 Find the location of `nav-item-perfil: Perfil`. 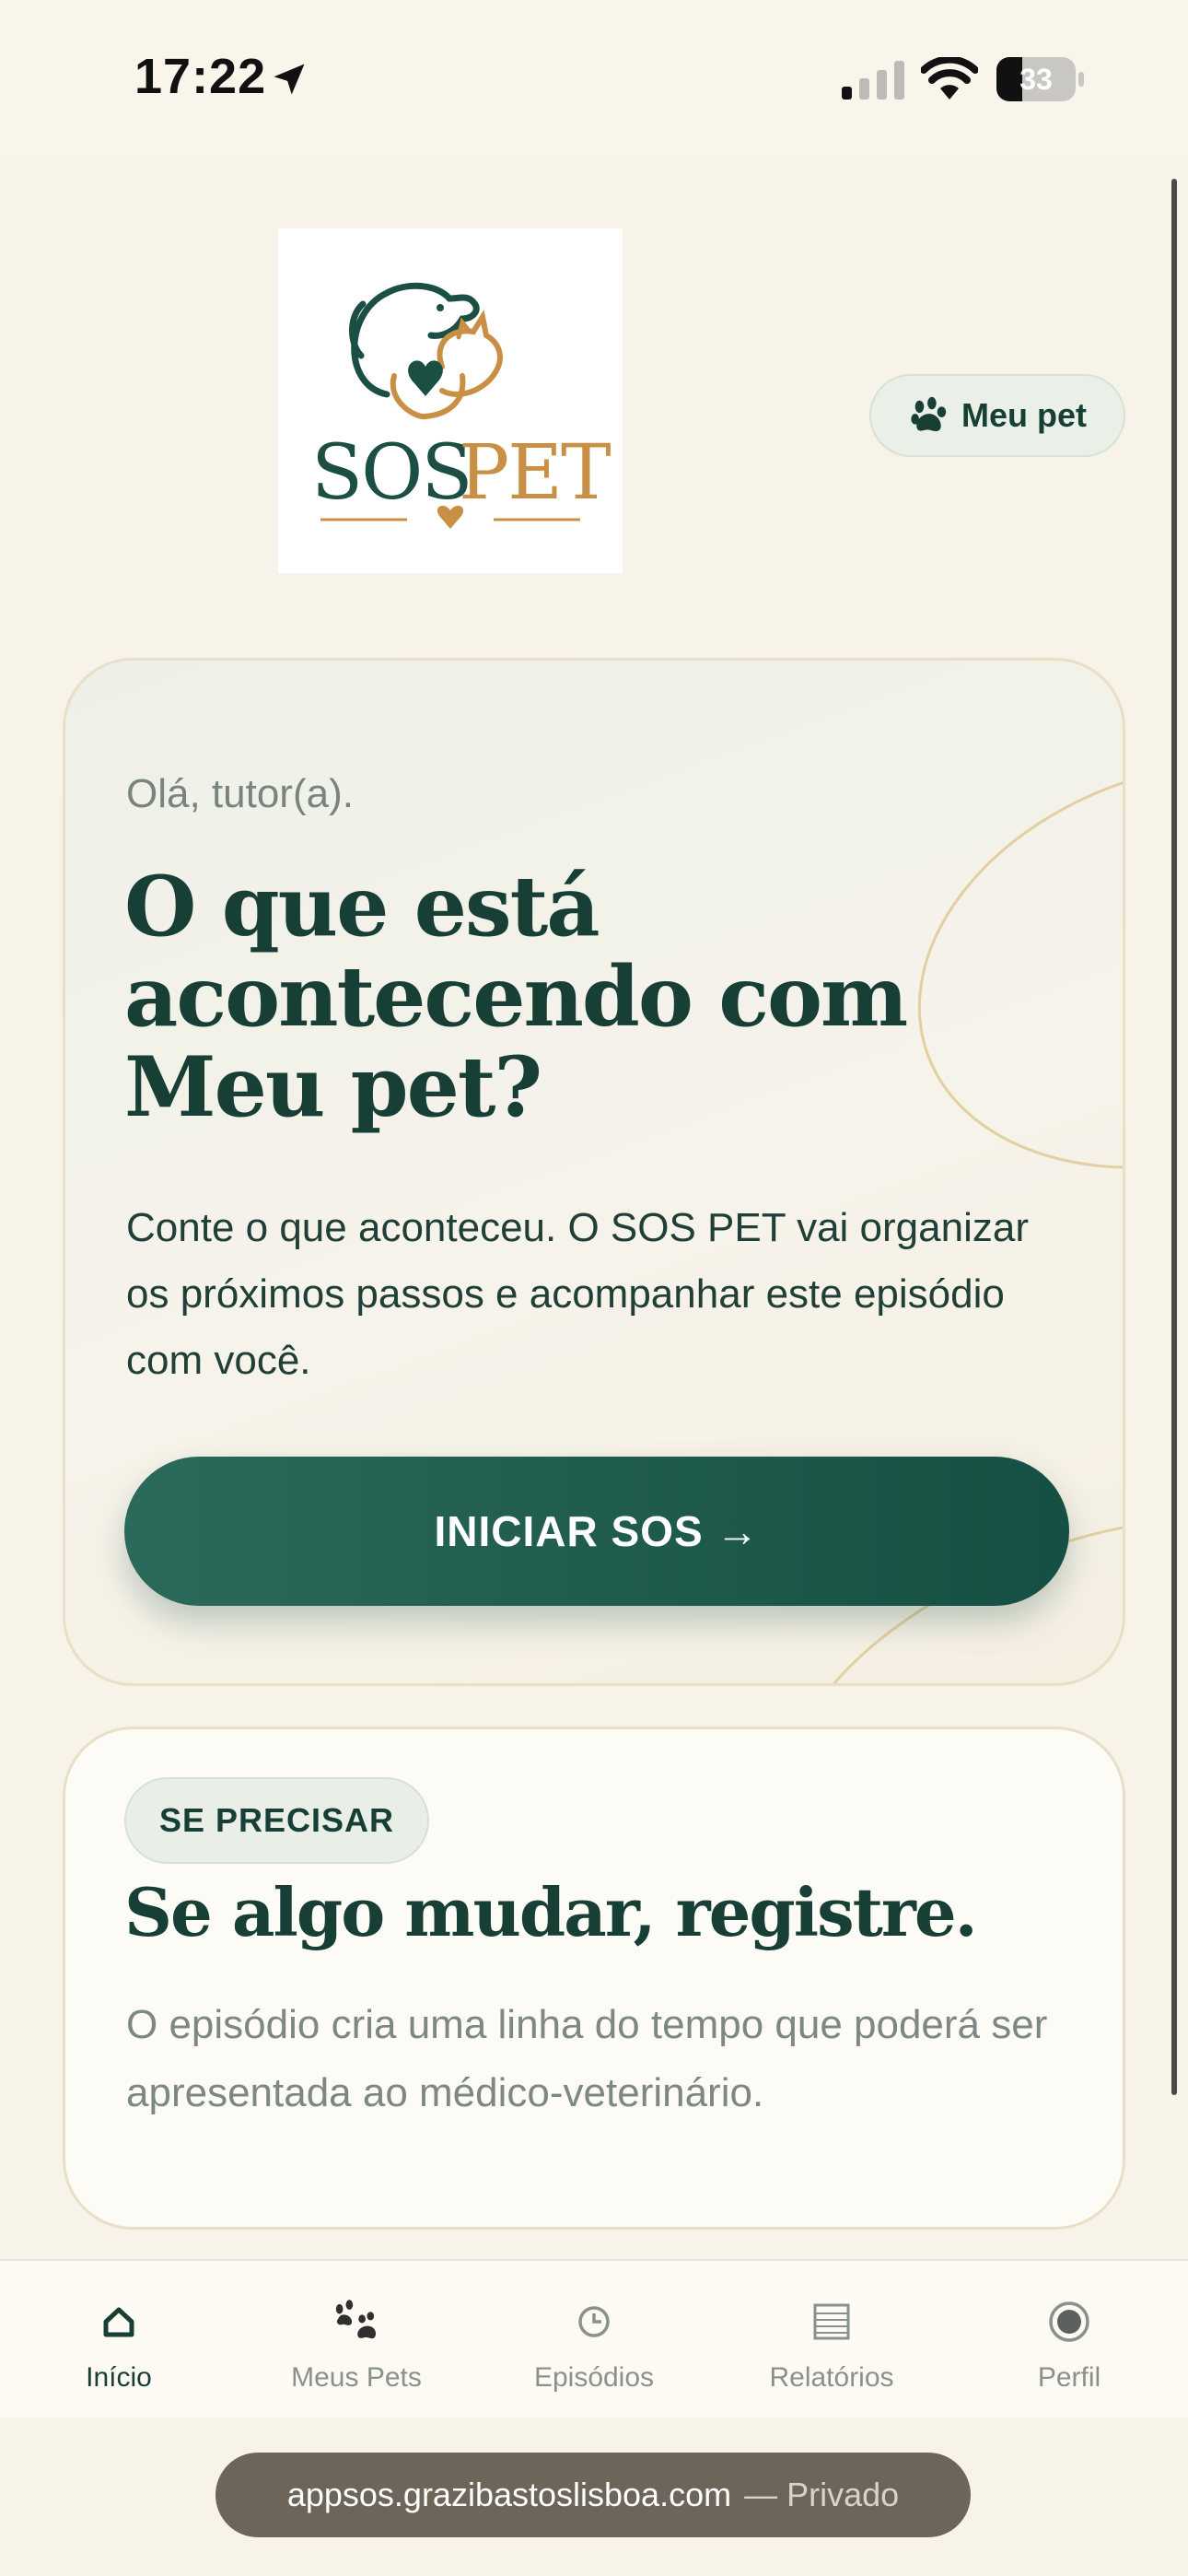

nav-item-perfil: Perfil is located at coordinates (1069, 2339).